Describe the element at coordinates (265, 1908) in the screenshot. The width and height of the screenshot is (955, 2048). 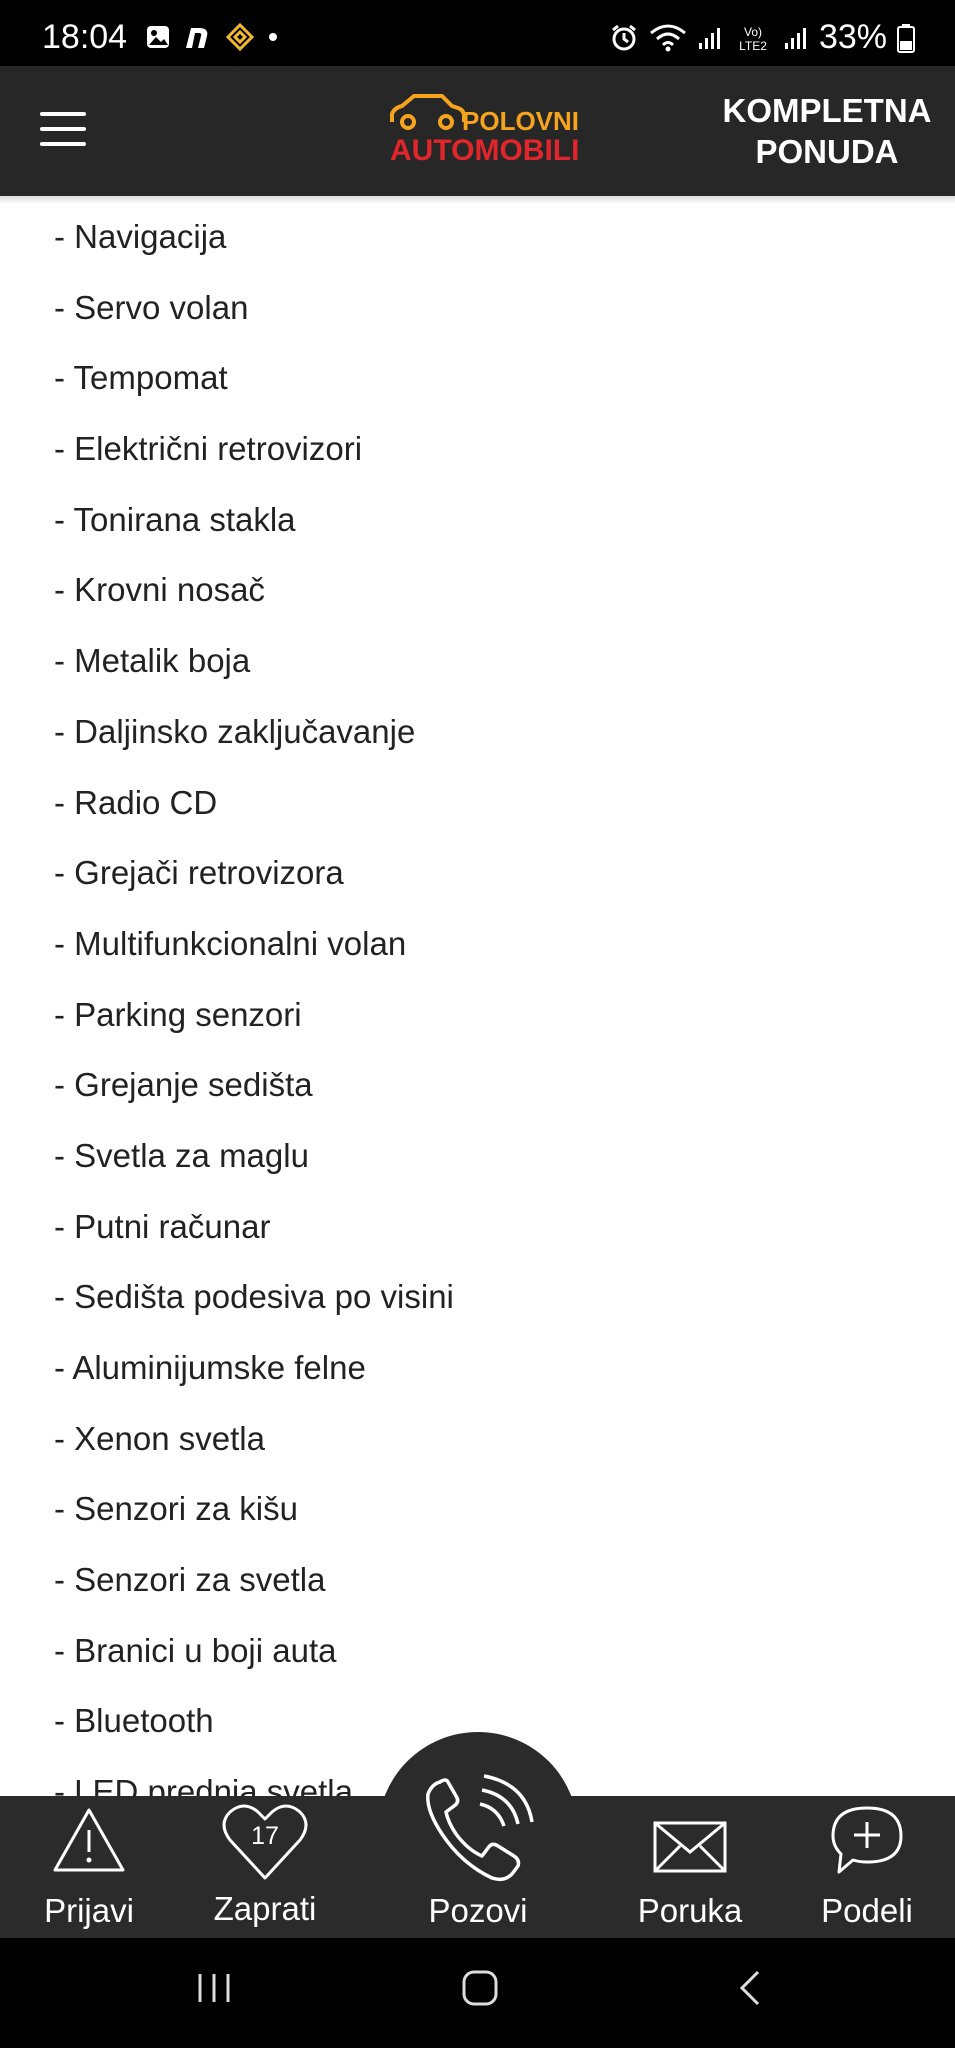
I see `follow-label: Zaprati` at that location.